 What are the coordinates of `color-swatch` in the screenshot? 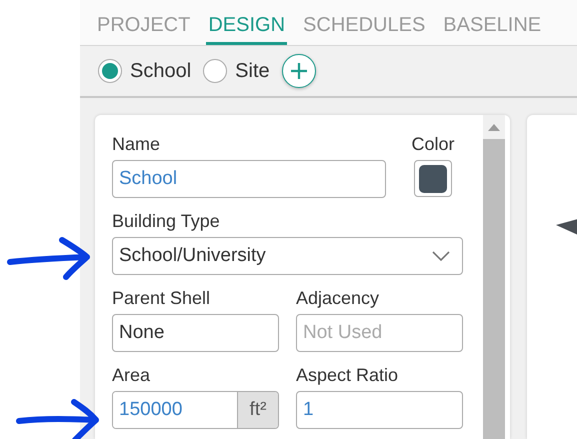 It's located at (433, 178).